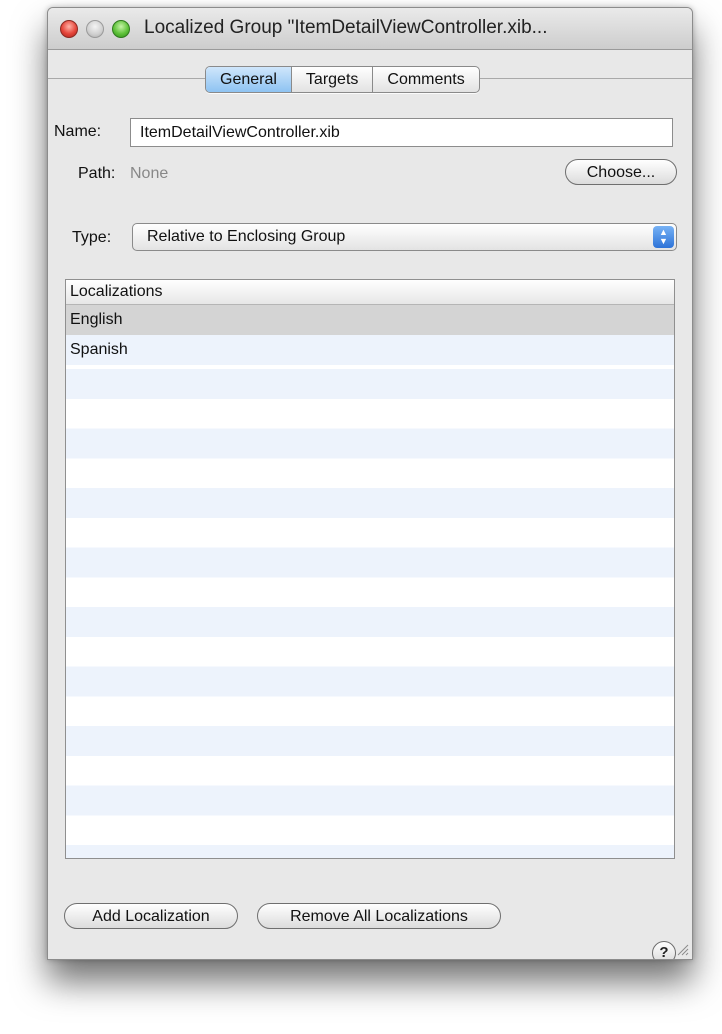 The width and height of the screenshot is (722, 1034). What do you see at coordinates (95, 29) in the screenshot?
I see `minimize-button-icon` at bounding box center [95, 29].